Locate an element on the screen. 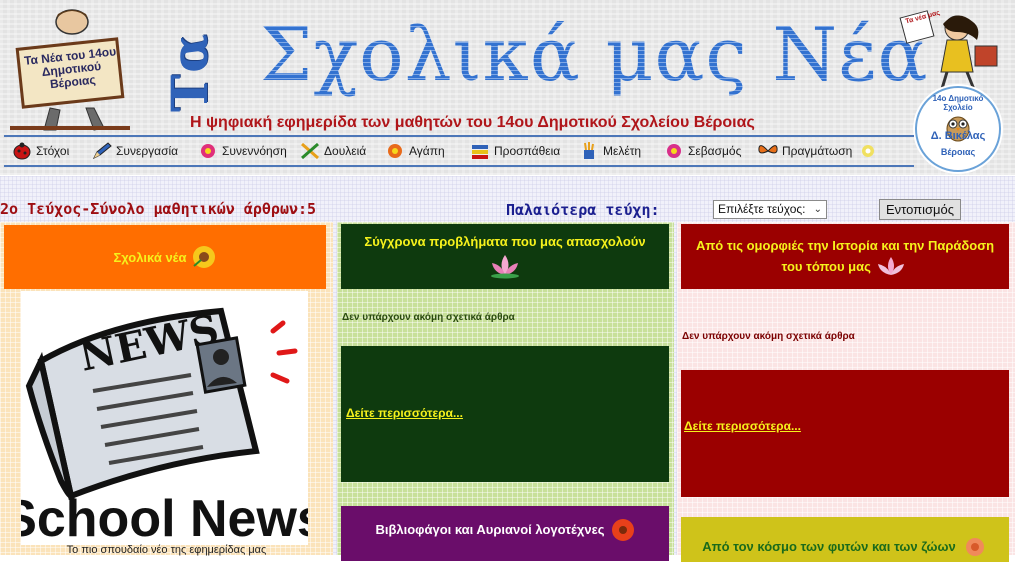 This screenshot has width=1015, height=562. title-prefix: Τα is located at coordinates (189, 72).